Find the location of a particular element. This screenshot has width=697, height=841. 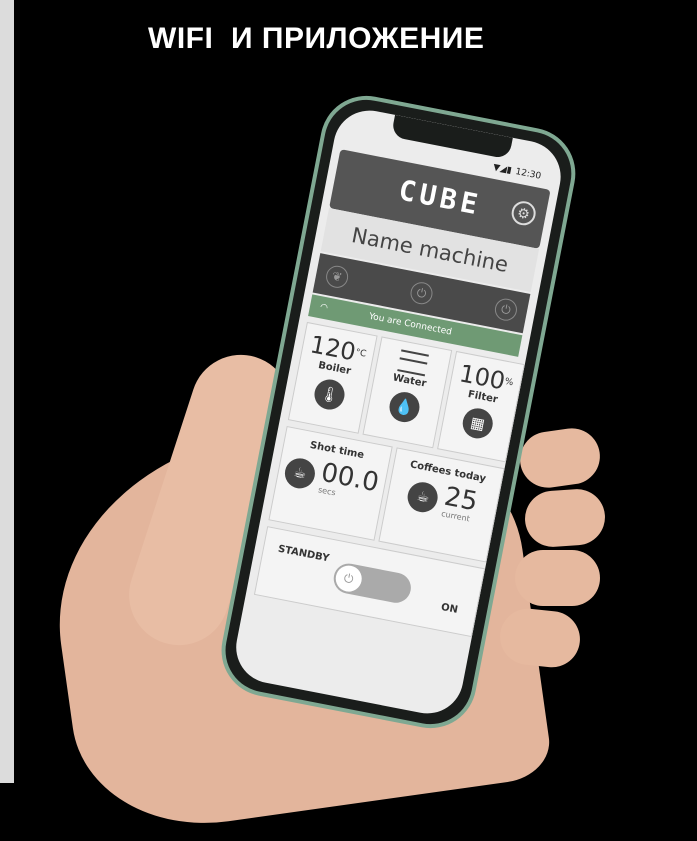

left-border-stripe is located at coordinates (7, 391).